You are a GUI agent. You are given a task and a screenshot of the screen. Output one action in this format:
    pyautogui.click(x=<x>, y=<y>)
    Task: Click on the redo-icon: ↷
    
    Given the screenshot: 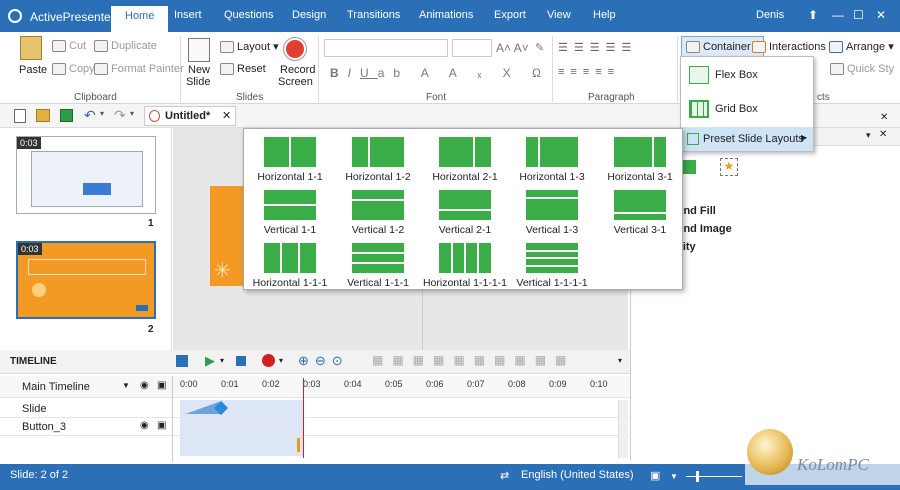 What is the action you would take?
    pyautogui.click(x=120, y=115)
    